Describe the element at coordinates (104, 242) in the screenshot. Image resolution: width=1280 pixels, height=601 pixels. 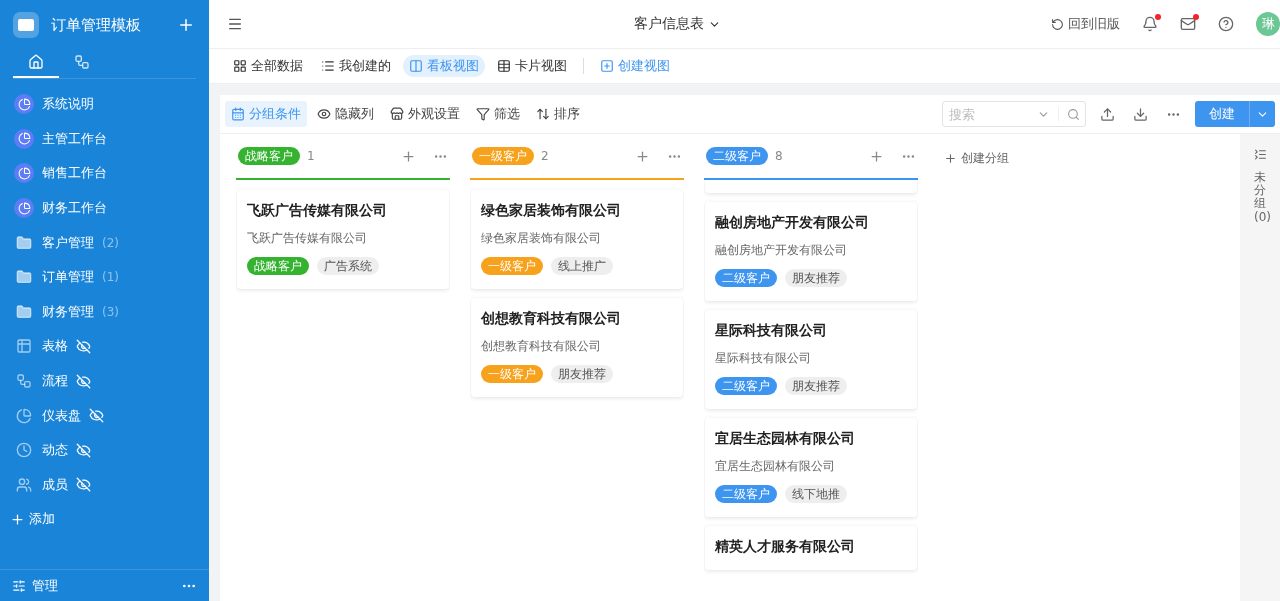
I see `sidebar-item: 客户管理 (2)` at that location.